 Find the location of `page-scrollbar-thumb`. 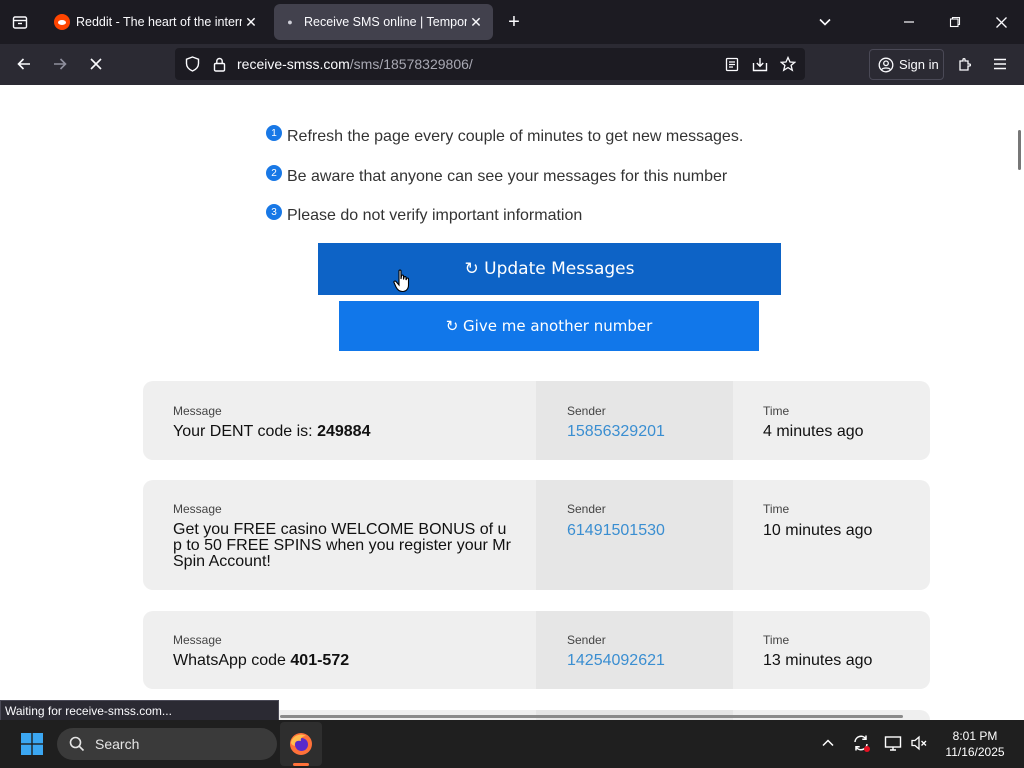

page-scrollbar-thumb is located at coordinates (1019, 150).